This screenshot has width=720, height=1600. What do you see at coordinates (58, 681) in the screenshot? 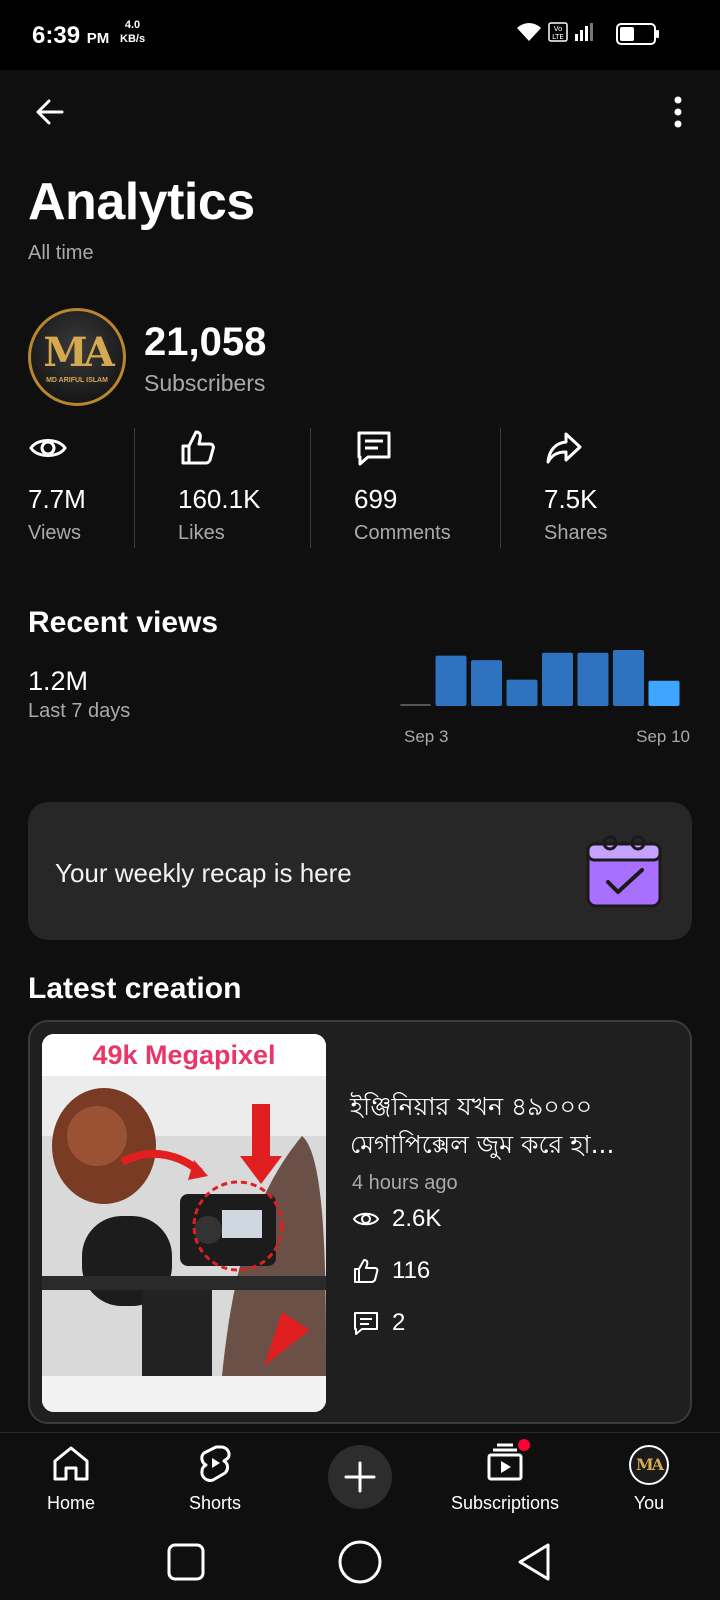
I see `recent-views-value: 1.2M` at bounding box center [58, 681].